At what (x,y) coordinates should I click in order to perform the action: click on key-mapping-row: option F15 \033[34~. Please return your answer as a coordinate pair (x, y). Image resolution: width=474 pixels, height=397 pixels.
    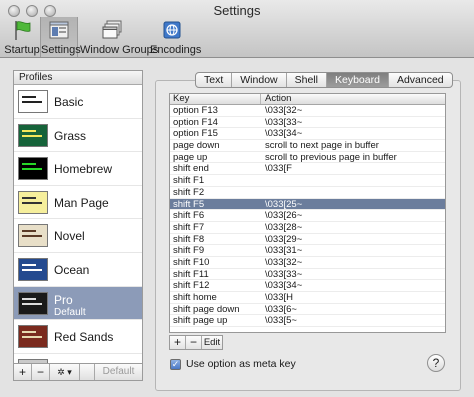
    Looking at the image, I should click on (307, 134).